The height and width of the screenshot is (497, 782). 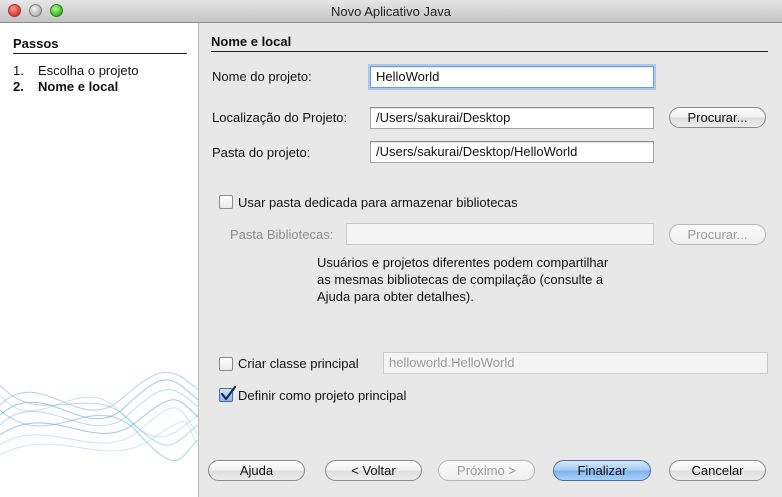 I want to click on project-name-label: Nome do projeto:, so click(x=262, y=76).